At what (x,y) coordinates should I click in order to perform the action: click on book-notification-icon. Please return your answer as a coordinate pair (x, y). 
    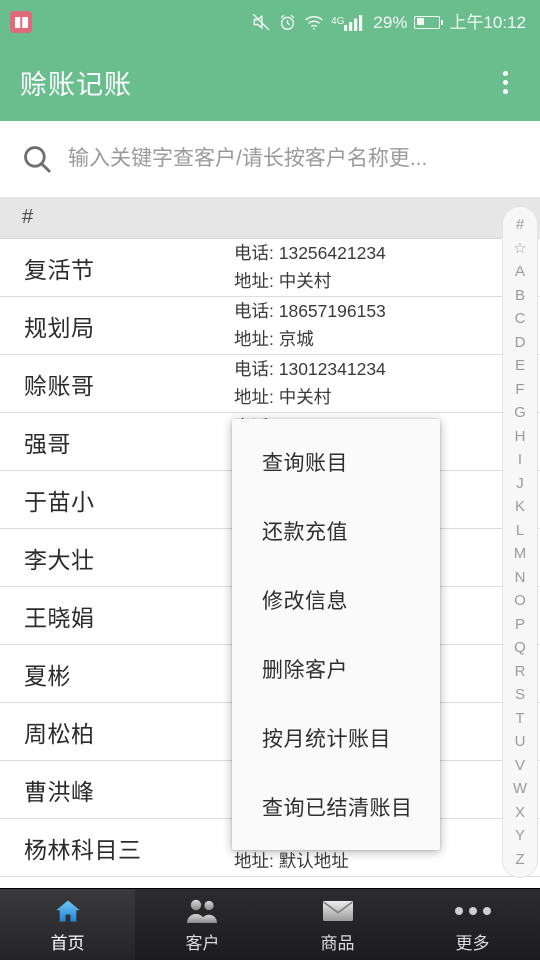
    Looking at the image, I should click on (21, 22).